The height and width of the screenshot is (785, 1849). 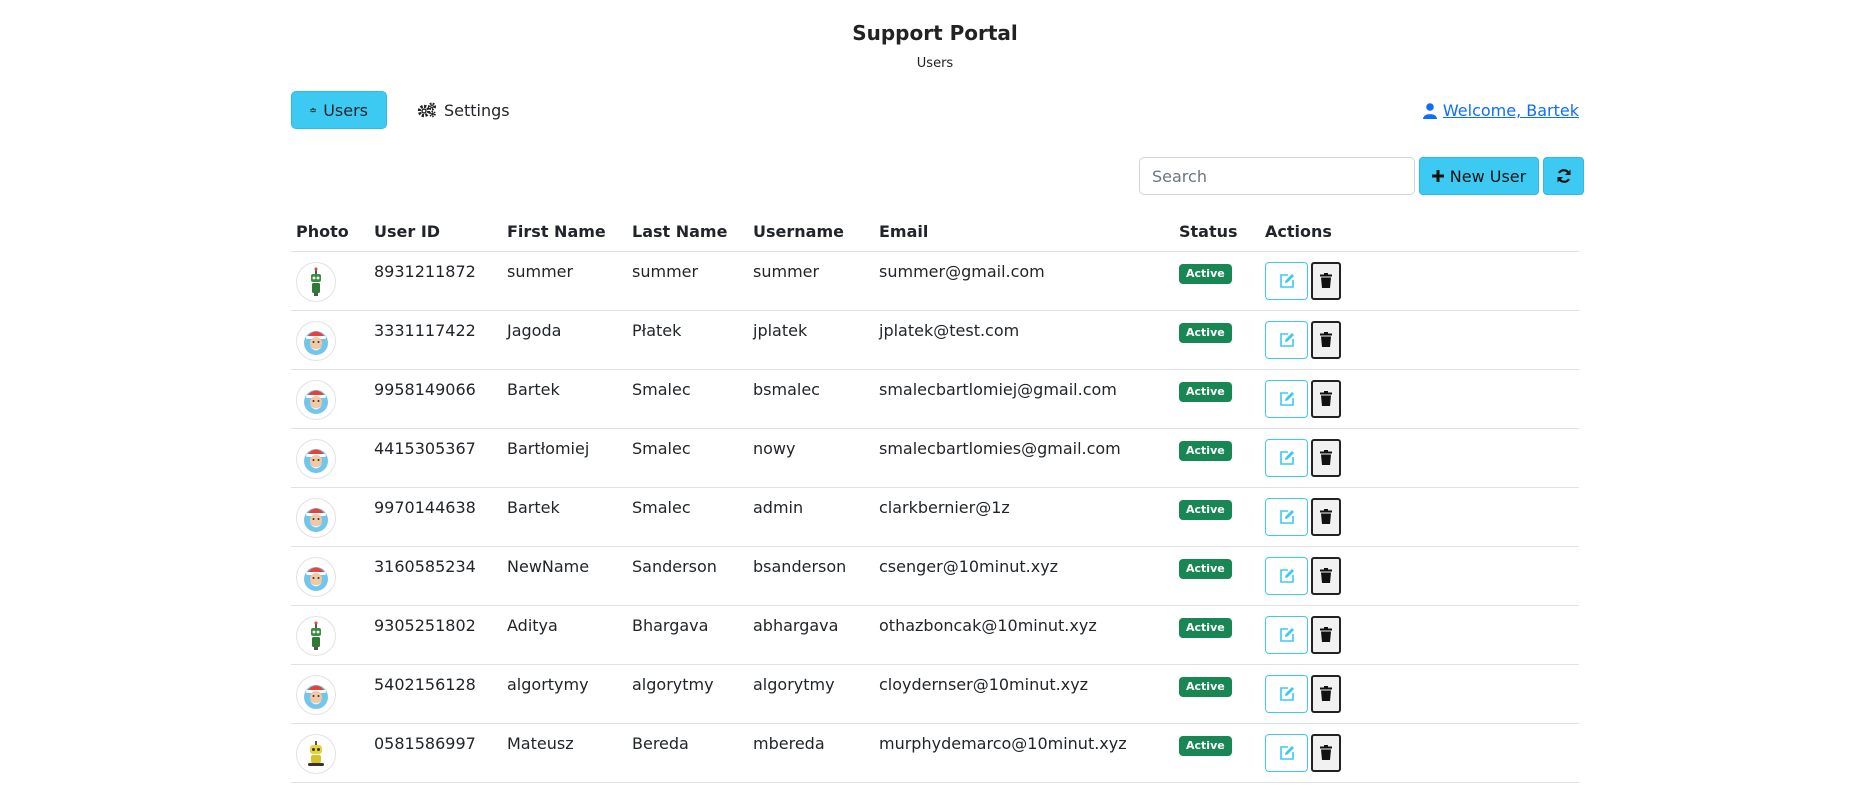 What do you see at coordinates (477, 110) in the screenshot?
I see `tab-settings-label: Settings` at bounding box center [477, 110].